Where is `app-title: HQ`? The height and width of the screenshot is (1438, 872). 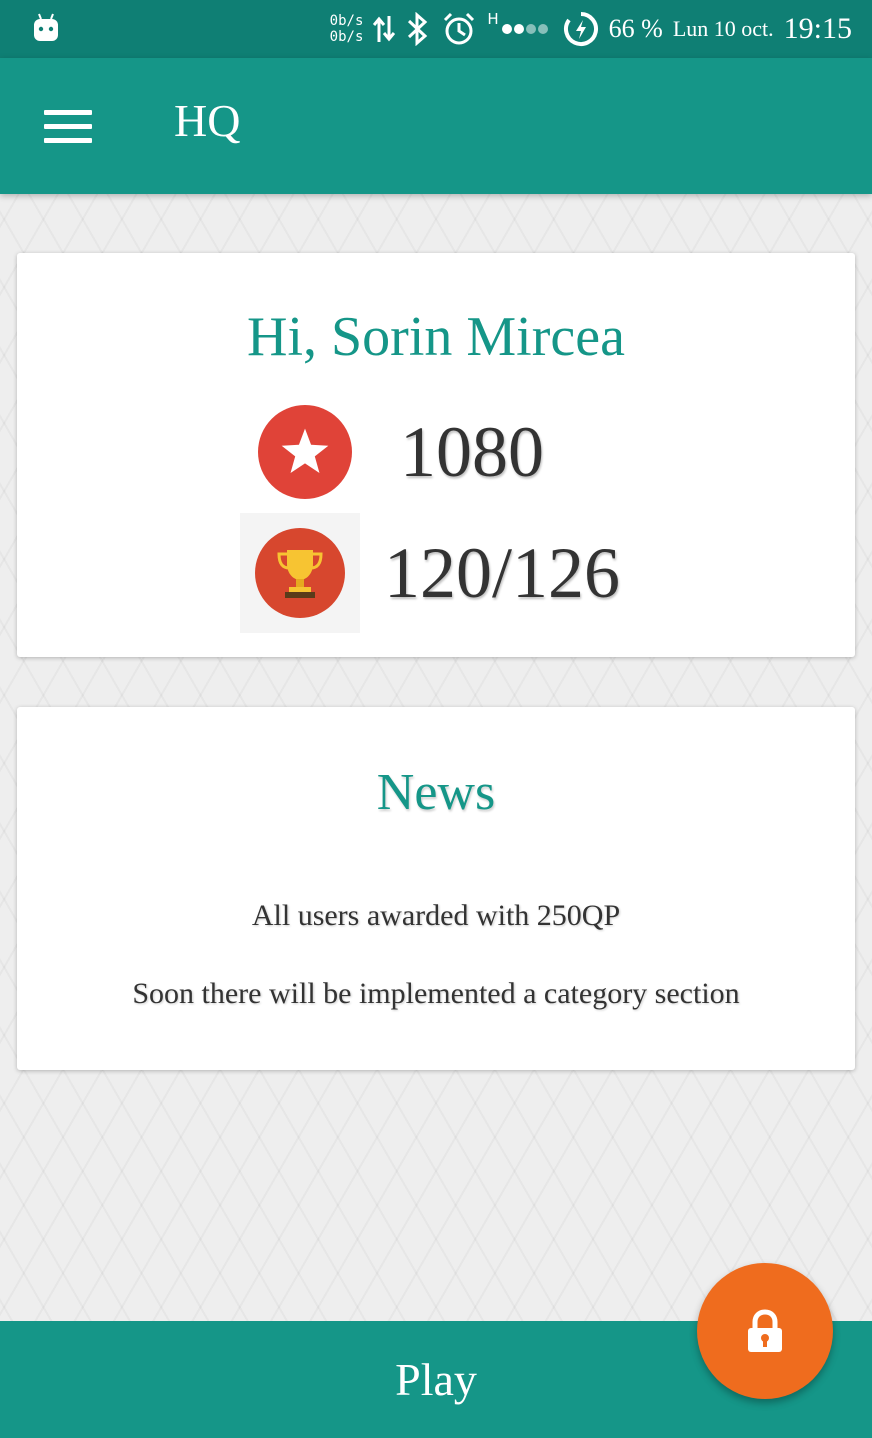 app-title: HQ is located at coordinates (207, 120).